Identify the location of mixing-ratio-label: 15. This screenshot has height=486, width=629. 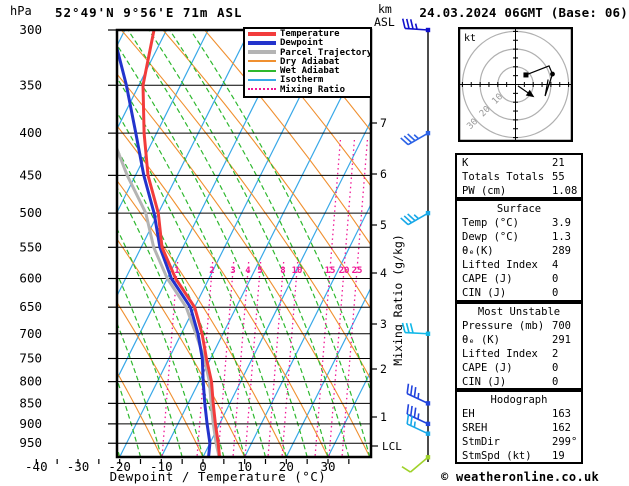
(330, 271).